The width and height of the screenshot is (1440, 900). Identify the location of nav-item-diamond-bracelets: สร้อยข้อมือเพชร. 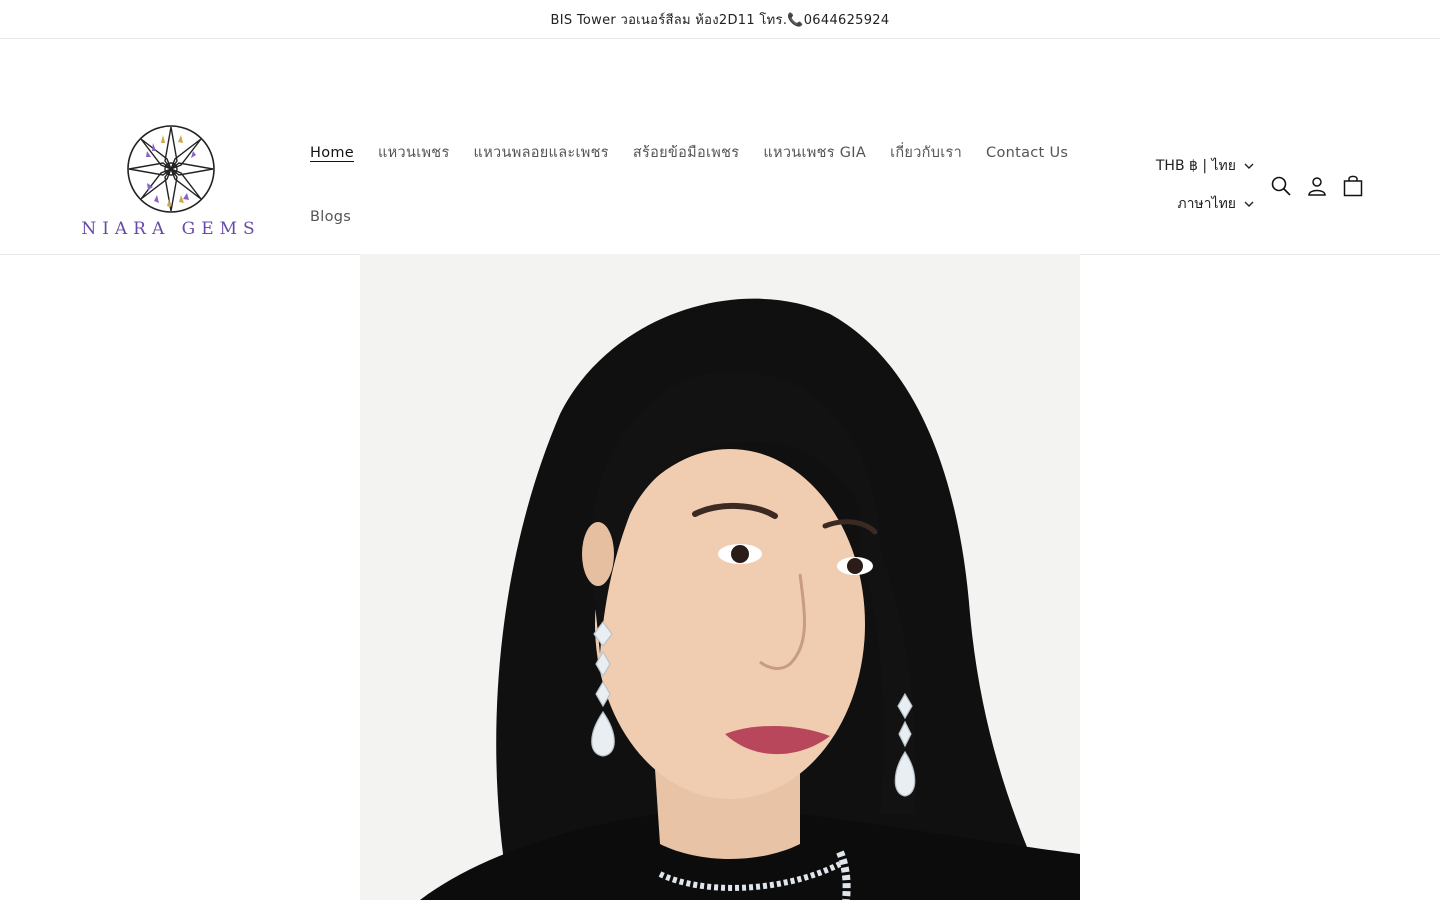
(686, 153).